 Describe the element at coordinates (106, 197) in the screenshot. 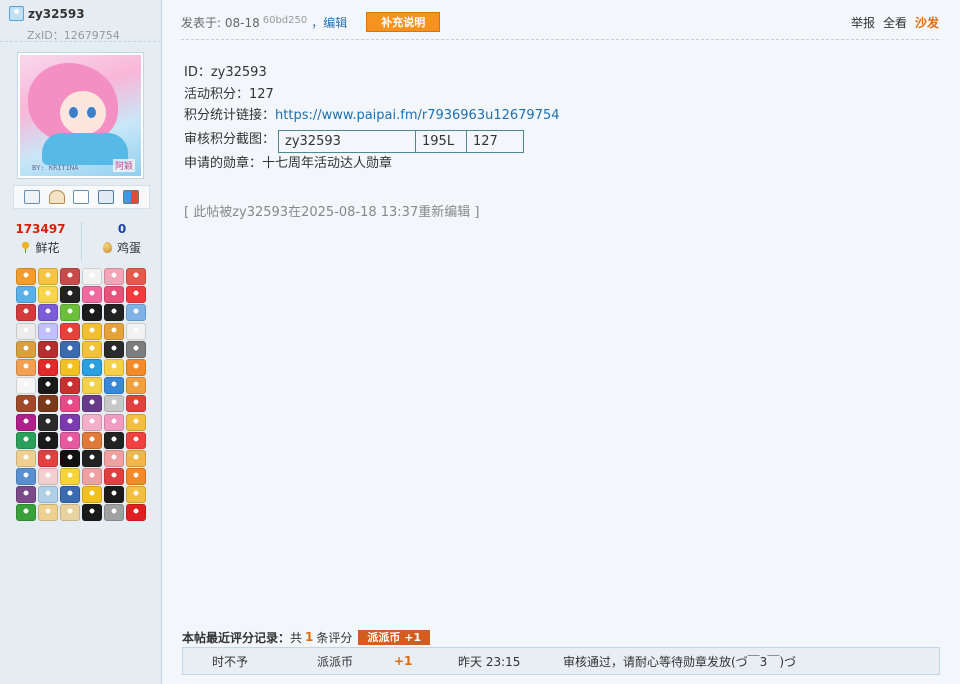

I see `profile-card-icon` at that location.